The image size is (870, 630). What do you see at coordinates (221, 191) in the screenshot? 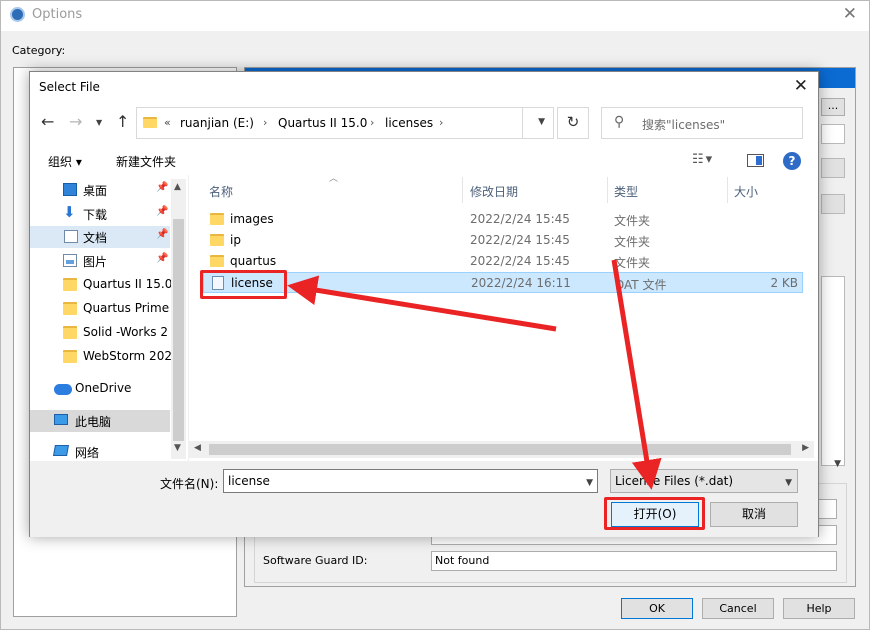
I see `column-header-name: 名称` at bounding box center [221, 191].